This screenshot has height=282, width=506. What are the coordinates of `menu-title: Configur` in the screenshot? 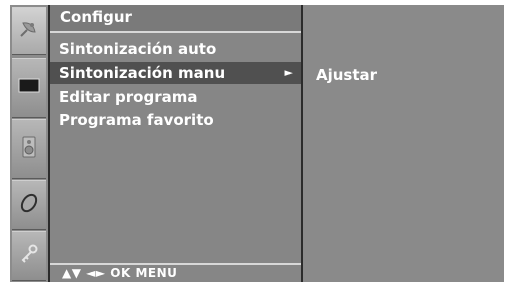 It's located at (96, 17).